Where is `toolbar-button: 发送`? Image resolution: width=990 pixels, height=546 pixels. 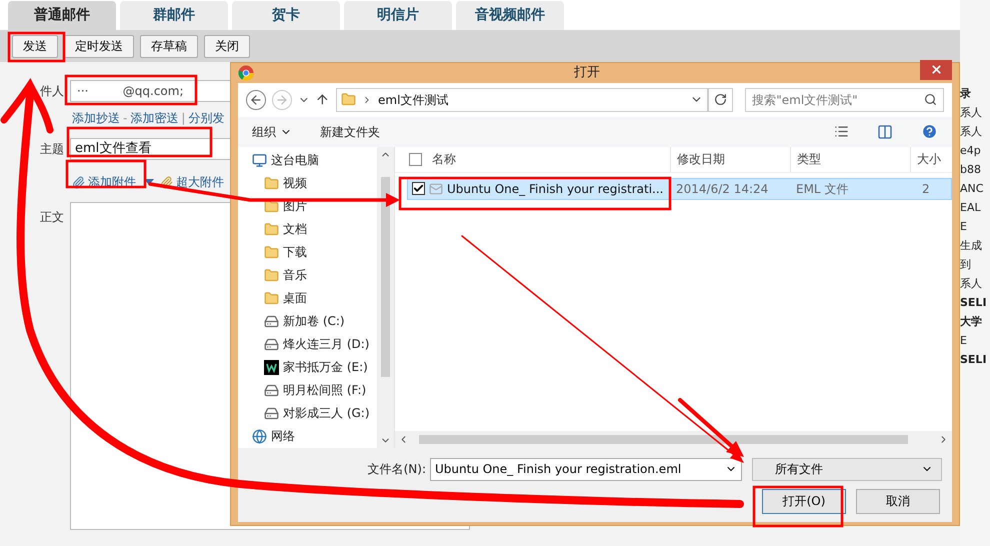 toolbar-button: 发送 is located at coordinates (35, 46).